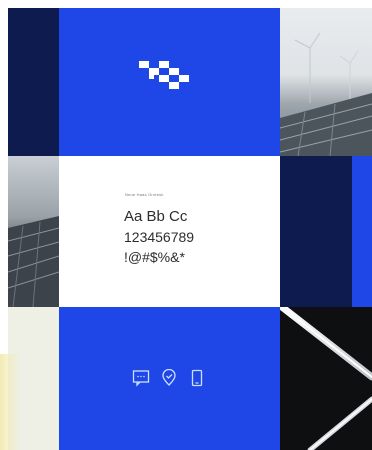 The height and width of the screenshot is (450, 372). I want to click on chat-icon, so click(141, 378).